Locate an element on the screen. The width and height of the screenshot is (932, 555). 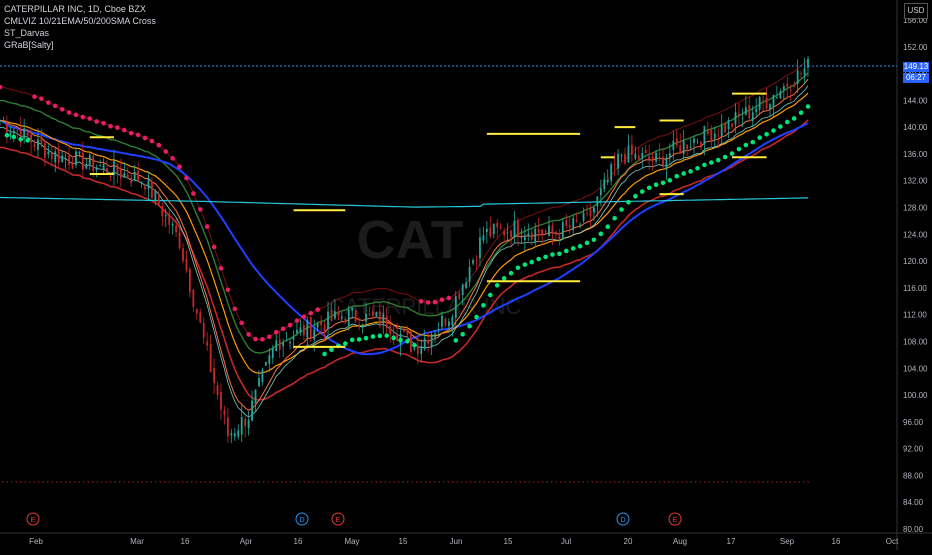
y-tick-label: 144.00 is located at coordinates (915, 100).